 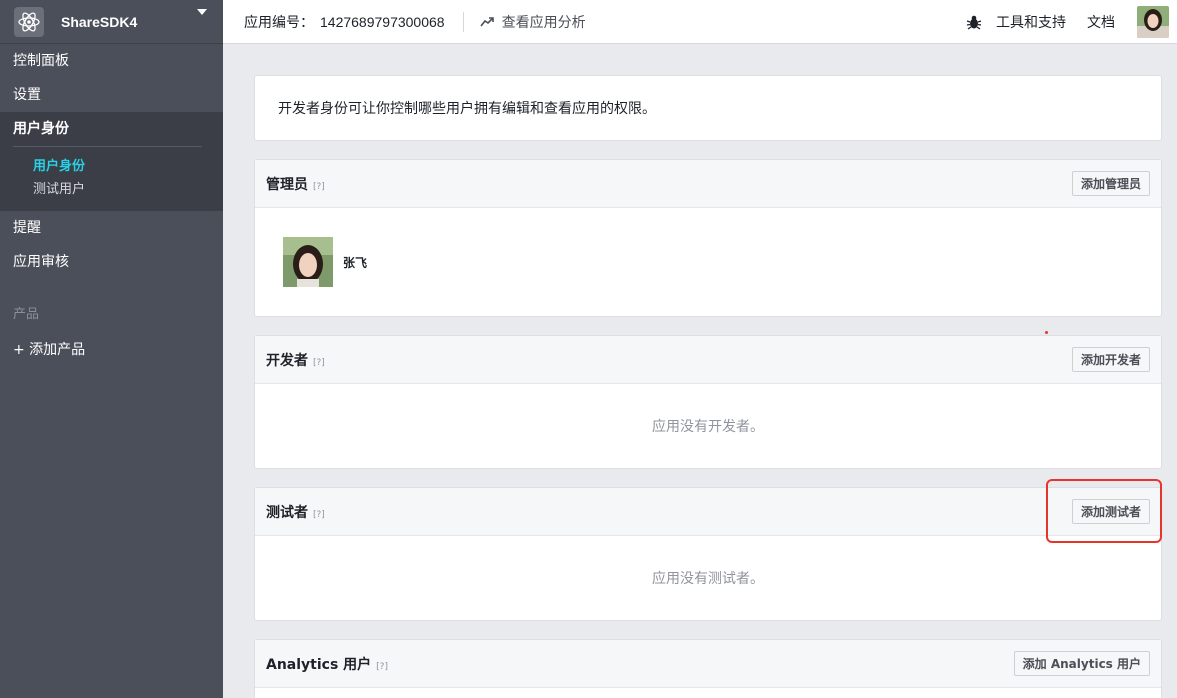 I want to click on add-product-link: + 添加产品, so click(x=111, y=350).